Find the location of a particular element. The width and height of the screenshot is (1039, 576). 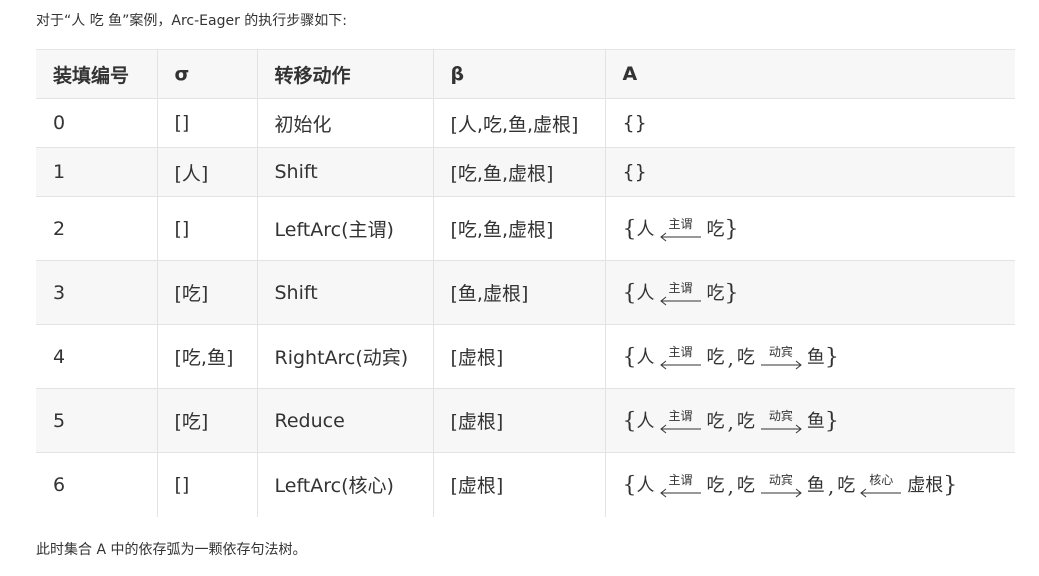

intro-paragraph: 对于“人 吃 鱼”案例，Arc-Eager 的执行步骤如下: is located at coordinates (192, 21).